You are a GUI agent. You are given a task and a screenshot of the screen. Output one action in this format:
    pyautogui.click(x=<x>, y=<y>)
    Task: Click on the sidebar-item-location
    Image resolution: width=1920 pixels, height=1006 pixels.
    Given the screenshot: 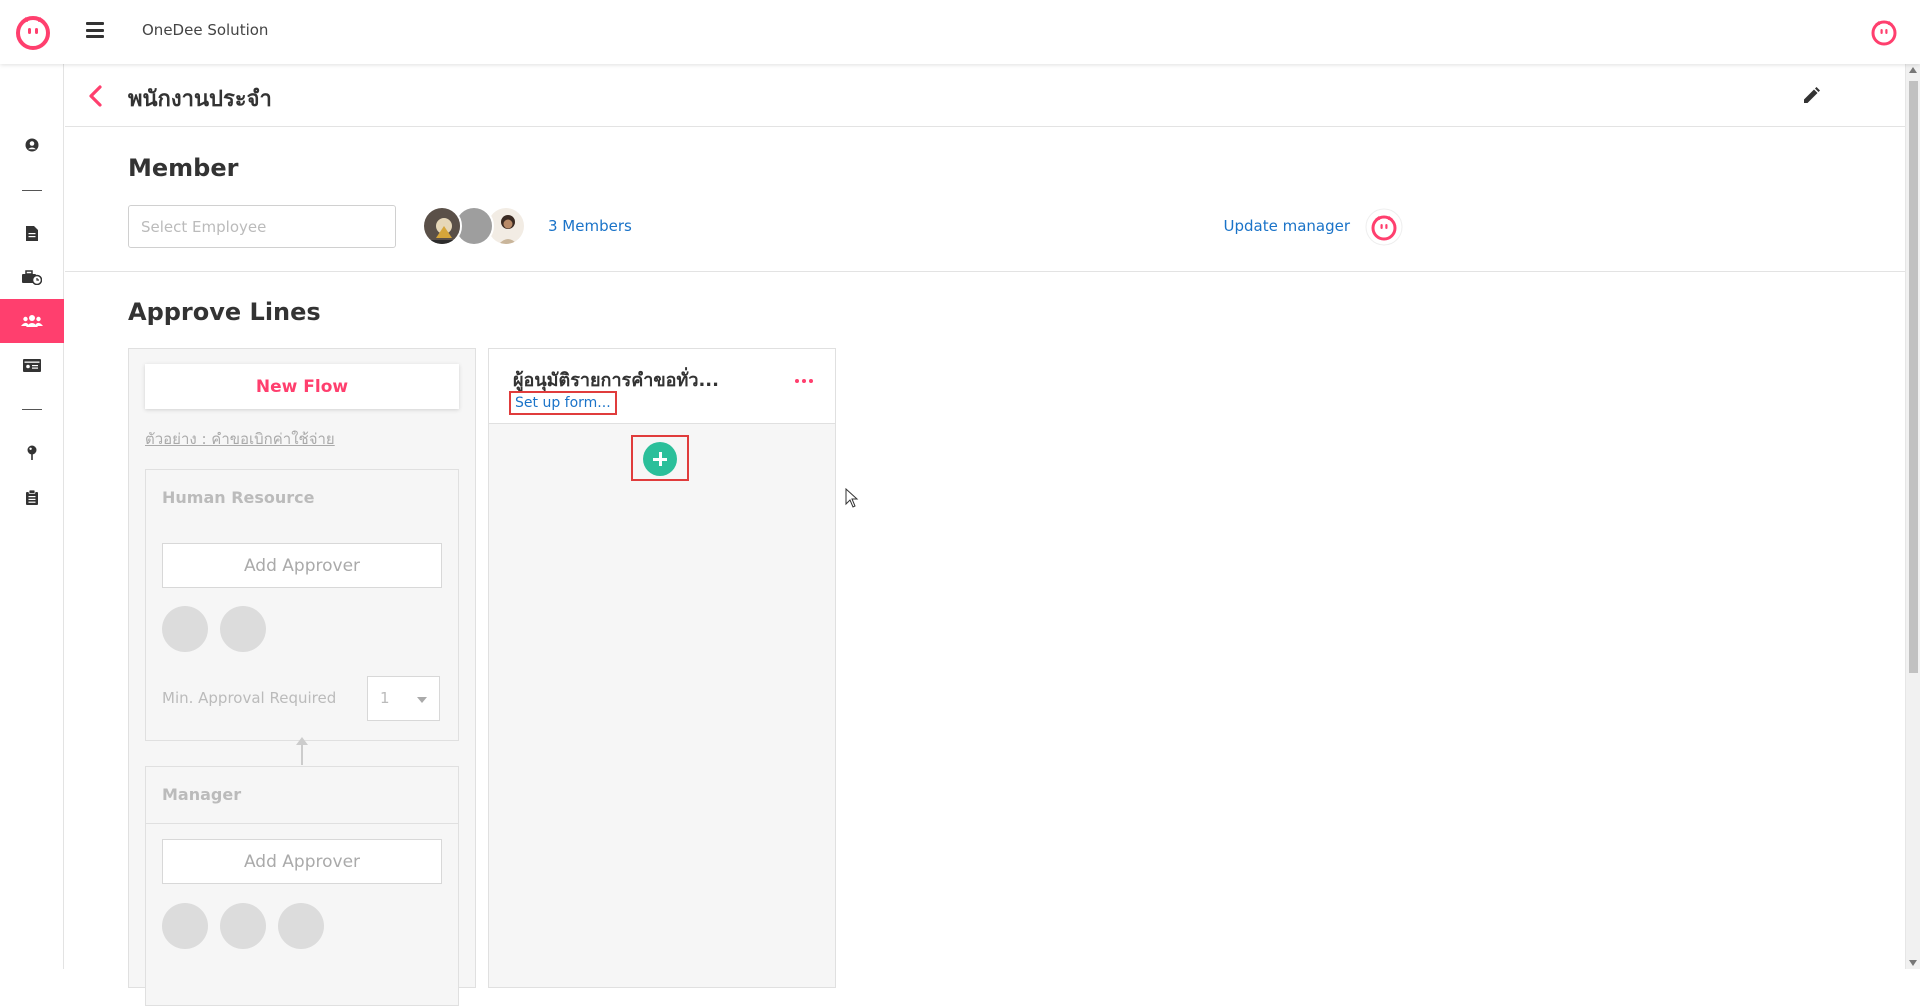 What is the action you would take?
    pyautogui.click(x=32, y=453)
    